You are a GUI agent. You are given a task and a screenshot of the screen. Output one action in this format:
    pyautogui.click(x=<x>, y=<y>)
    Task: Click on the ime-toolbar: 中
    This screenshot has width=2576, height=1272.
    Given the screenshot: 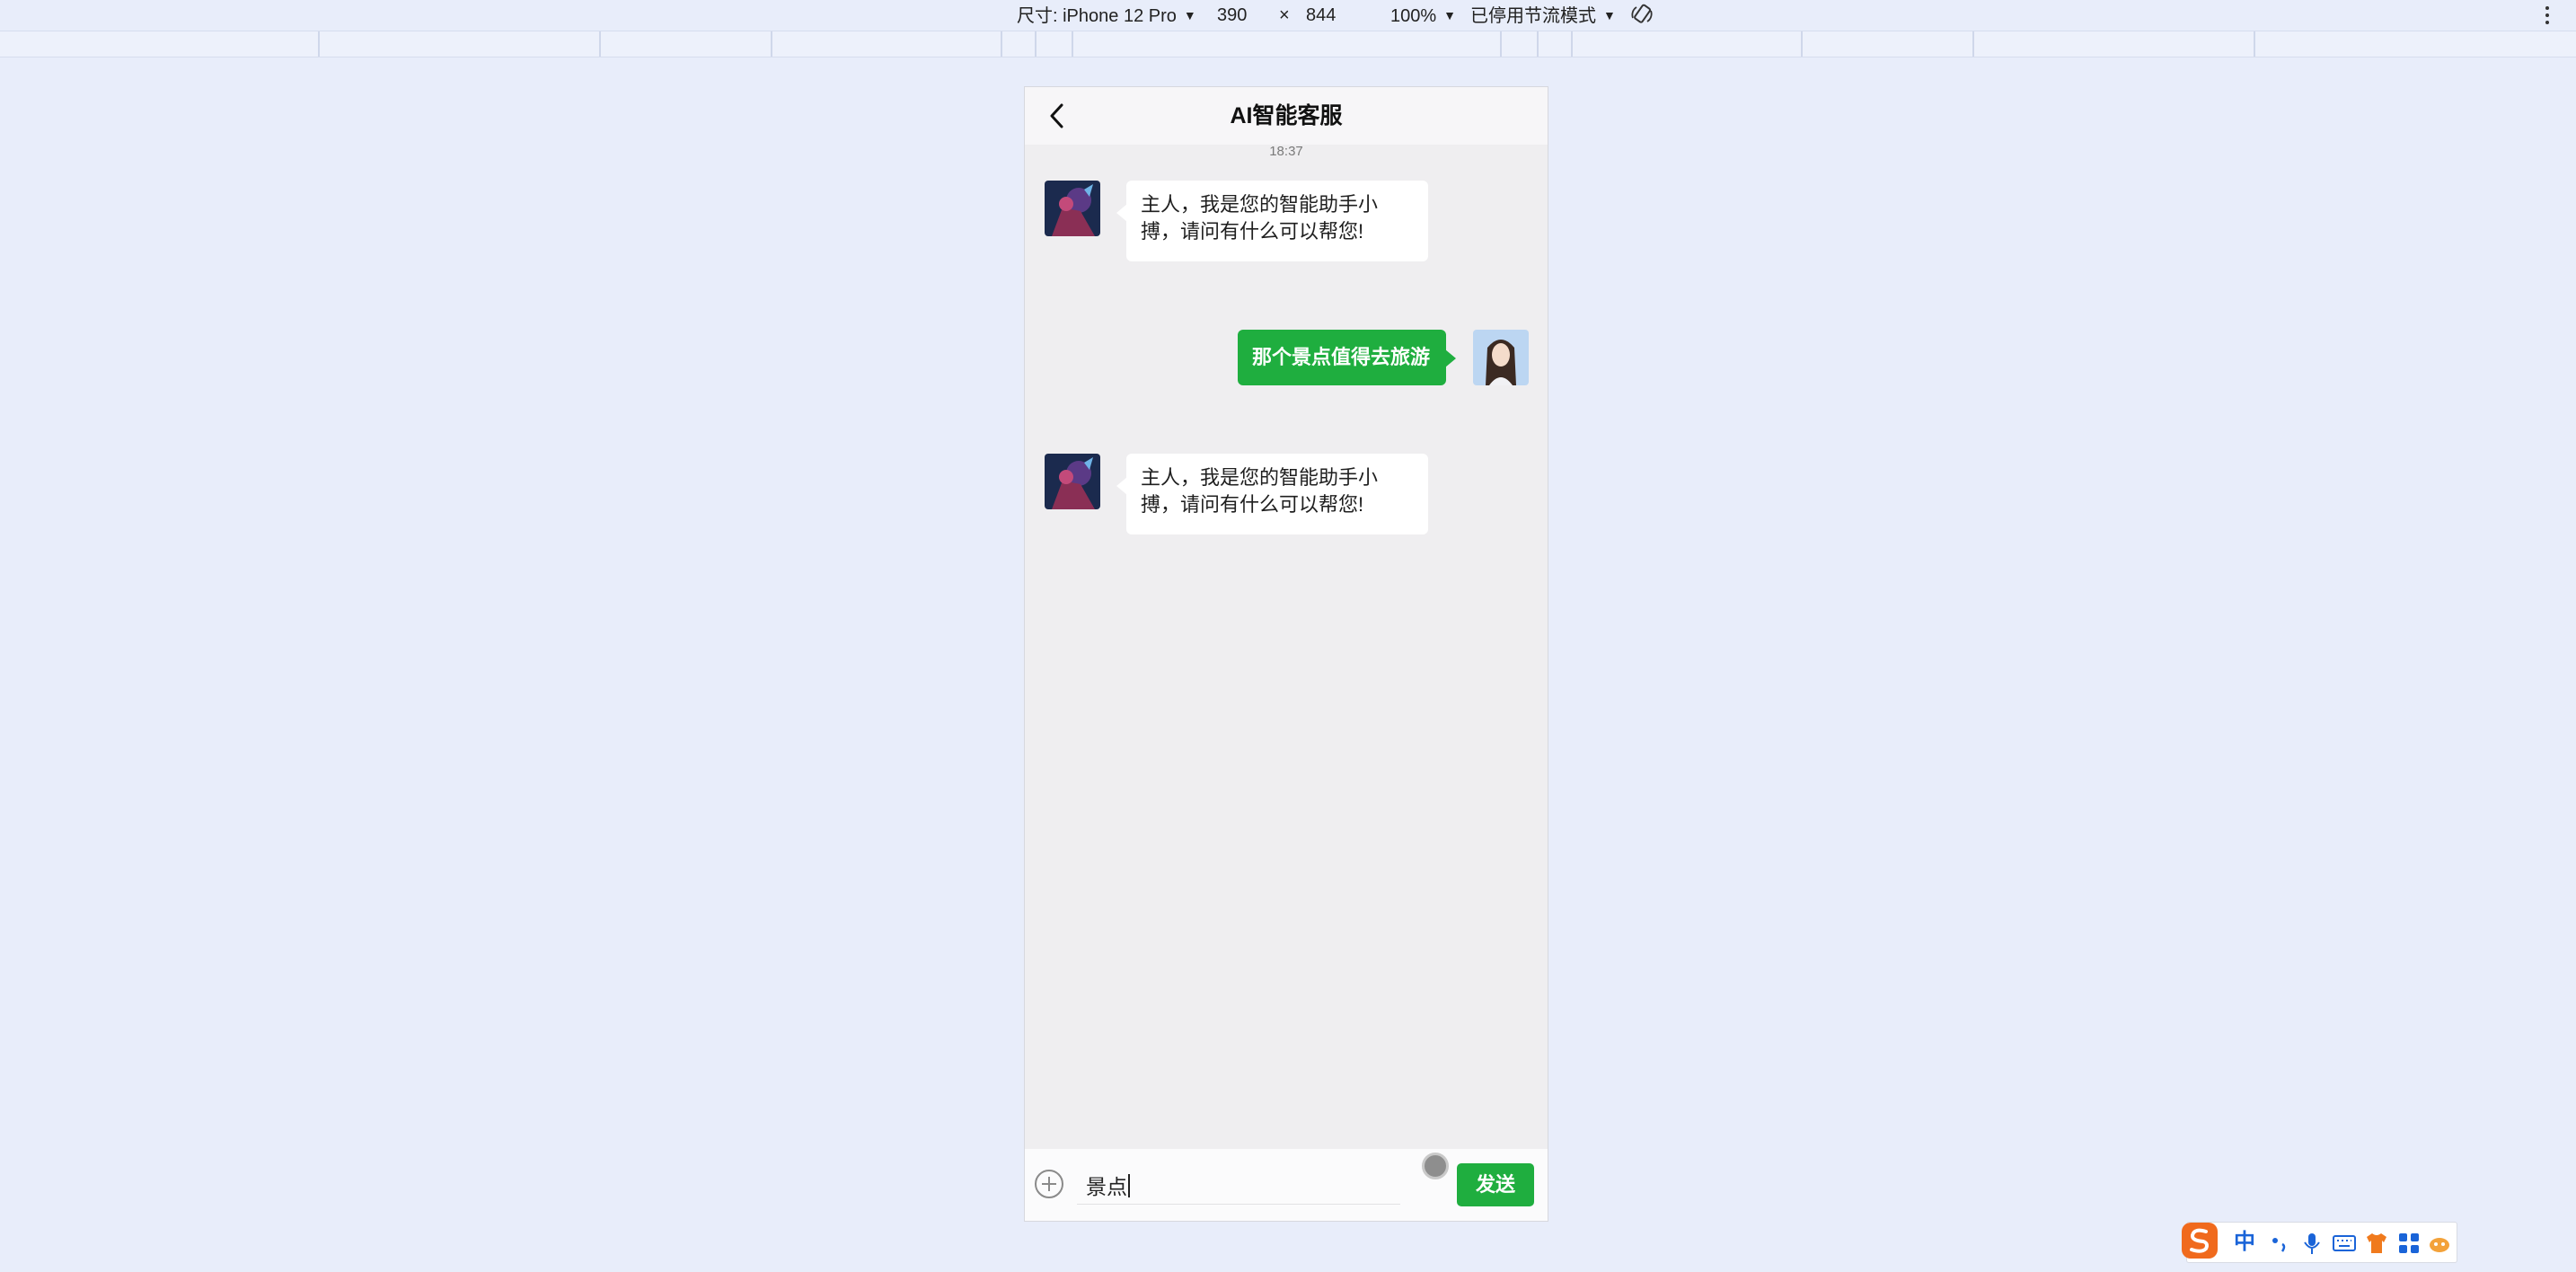 What is the action you would take?
    pyautogui.click(x=2319, y=1242)
    